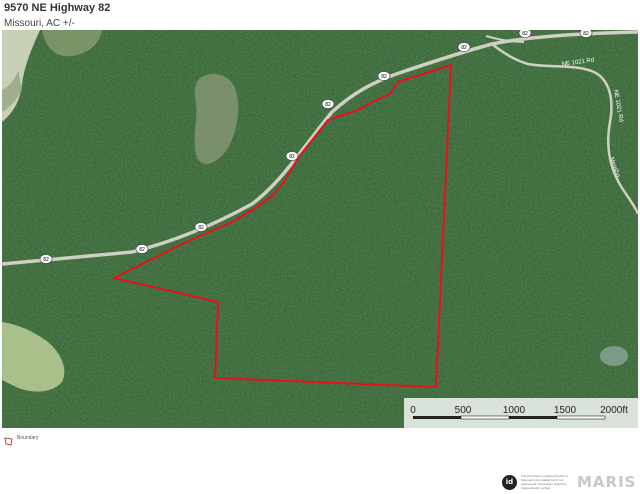  What do you see at coordinates (614, 356) in the screenshot?
I see `pond` at bounding box center [614, 356].